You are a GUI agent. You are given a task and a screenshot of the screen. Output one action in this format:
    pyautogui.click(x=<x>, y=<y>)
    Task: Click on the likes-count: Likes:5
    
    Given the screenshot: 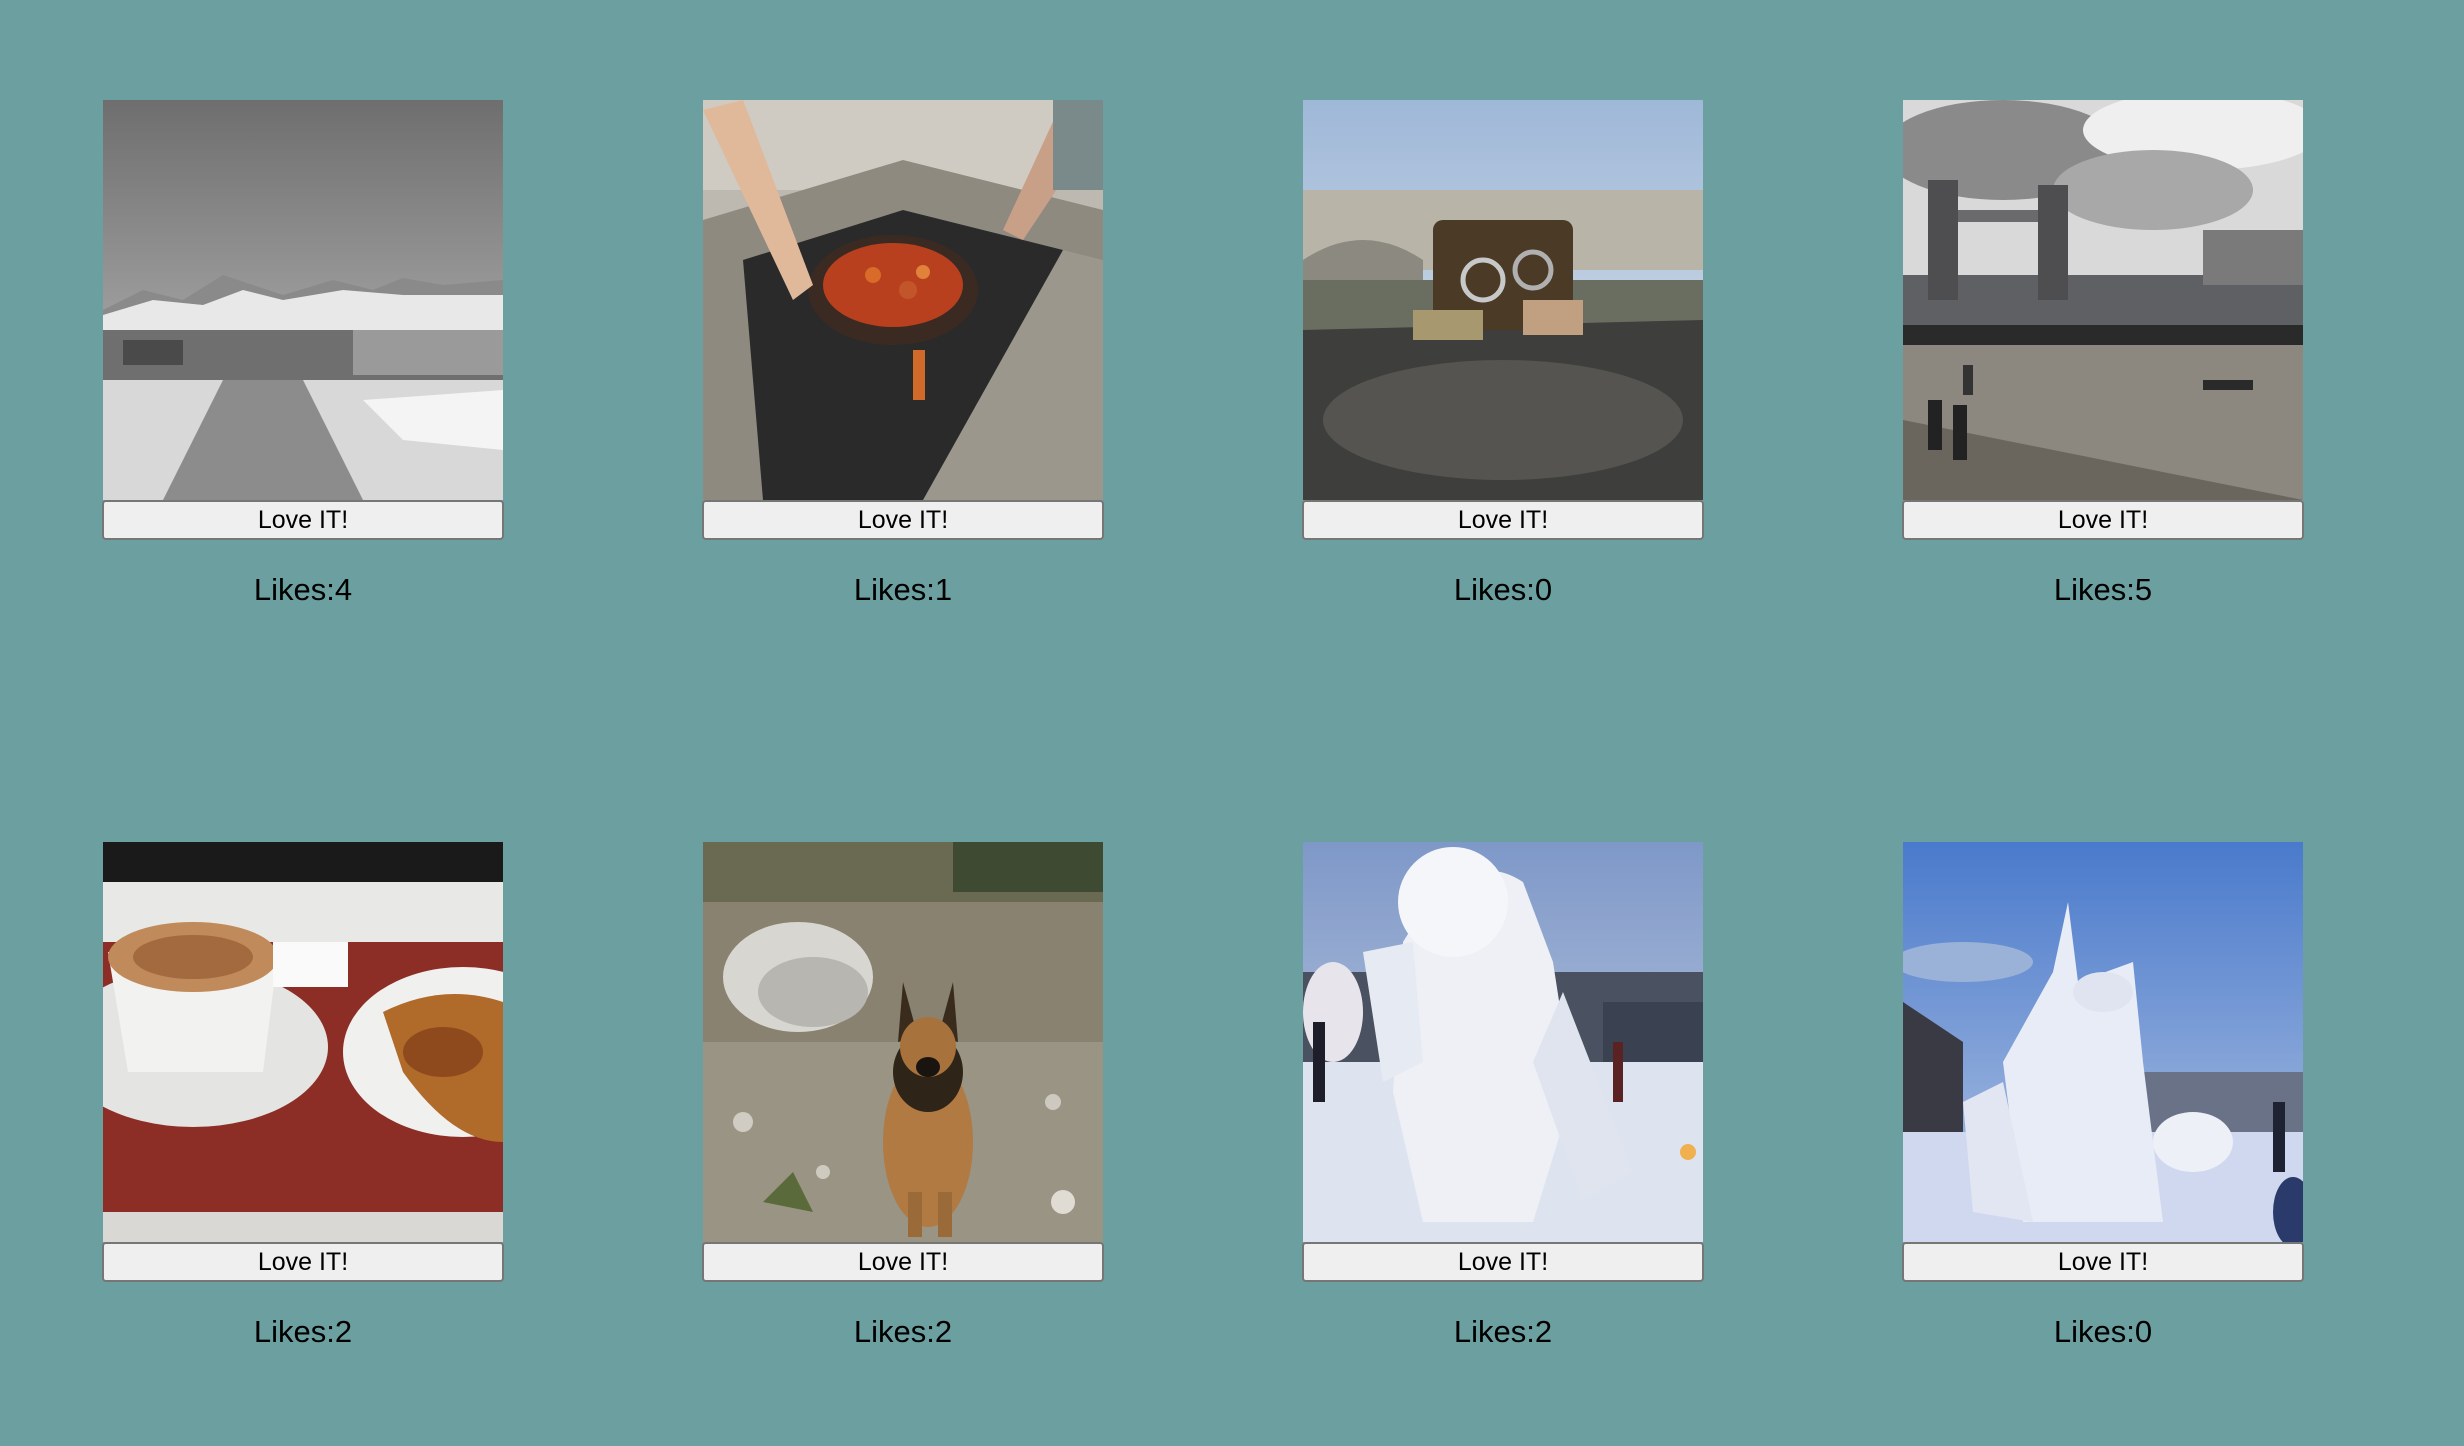 What is the action you would take?
    pyautogui.click(x=2103, y=590)
    